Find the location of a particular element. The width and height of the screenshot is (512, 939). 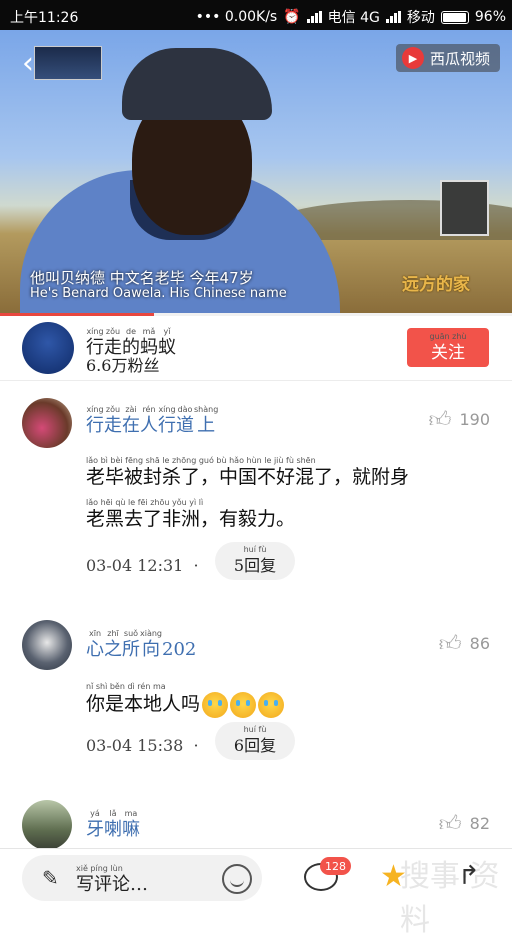

status-time: 上午11:26 is located at coordinates (44, 18).